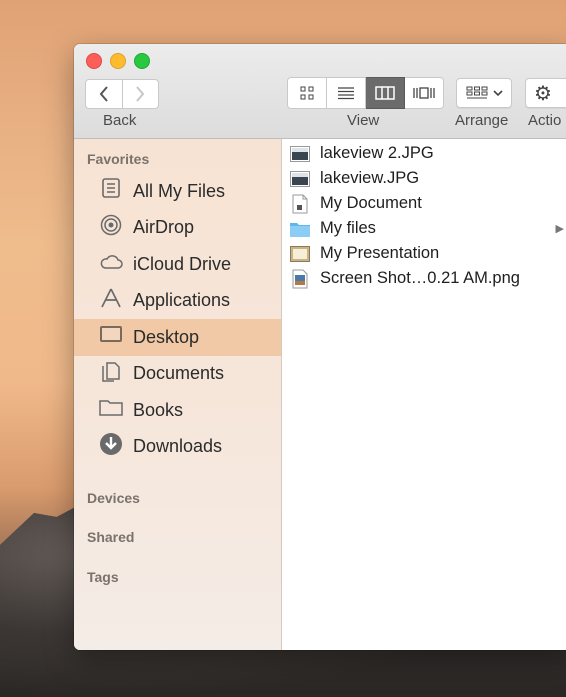 The width and height of the screenshot is (566, 697). I want to click on sidebar-item-airdrop: AirDrop, so click(177, 228).